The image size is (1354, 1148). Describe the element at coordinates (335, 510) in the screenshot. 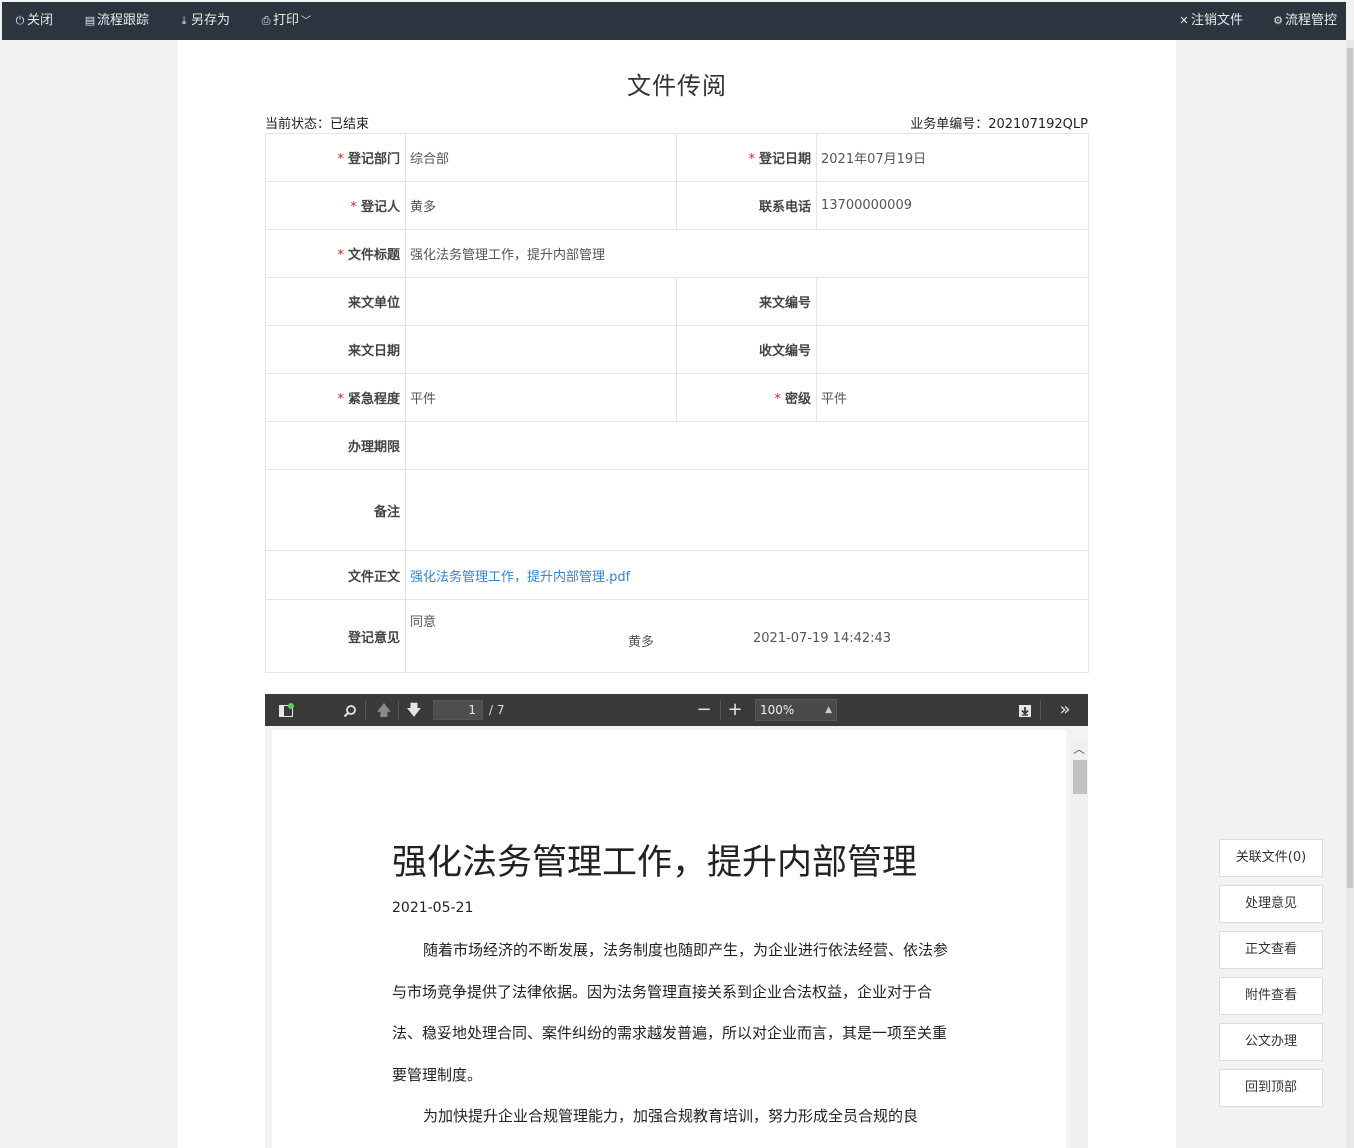

I see `remark-label: 备注` at that location.